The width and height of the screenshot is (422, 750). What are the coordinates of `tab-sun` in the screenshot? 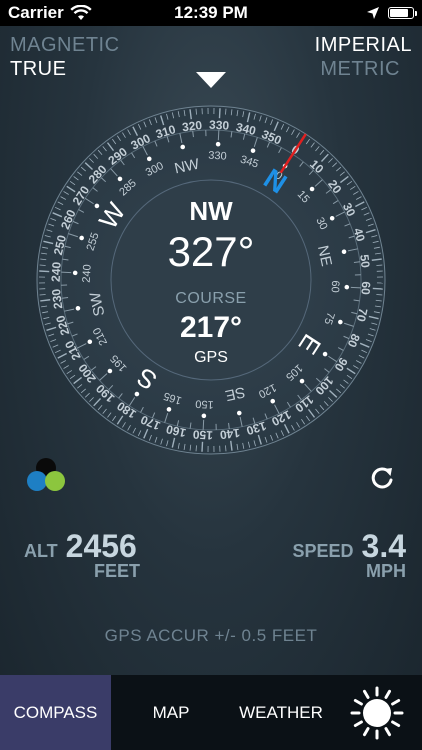 It's located at (376, 712).